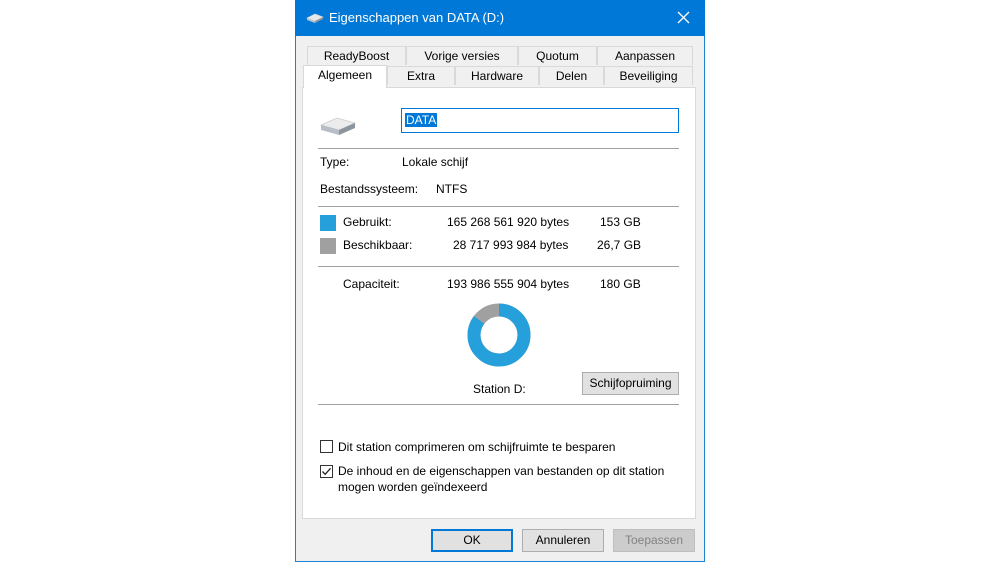 This screenshot has width=1000, height=563. I want to click on filesystem-value: NTFS, so click(452, 189).